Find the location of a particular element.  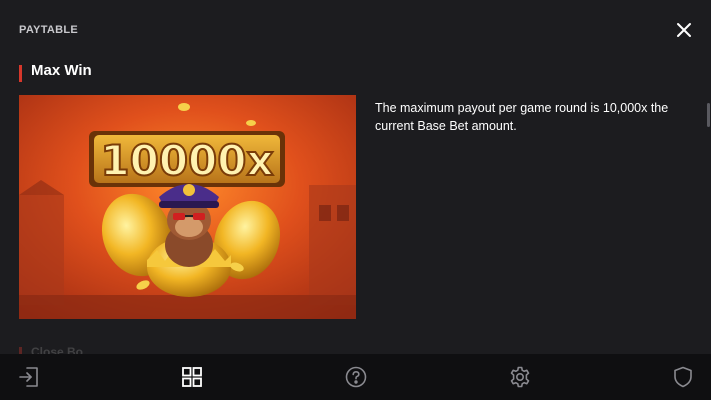

close-button is located at coordinates (684, 30).